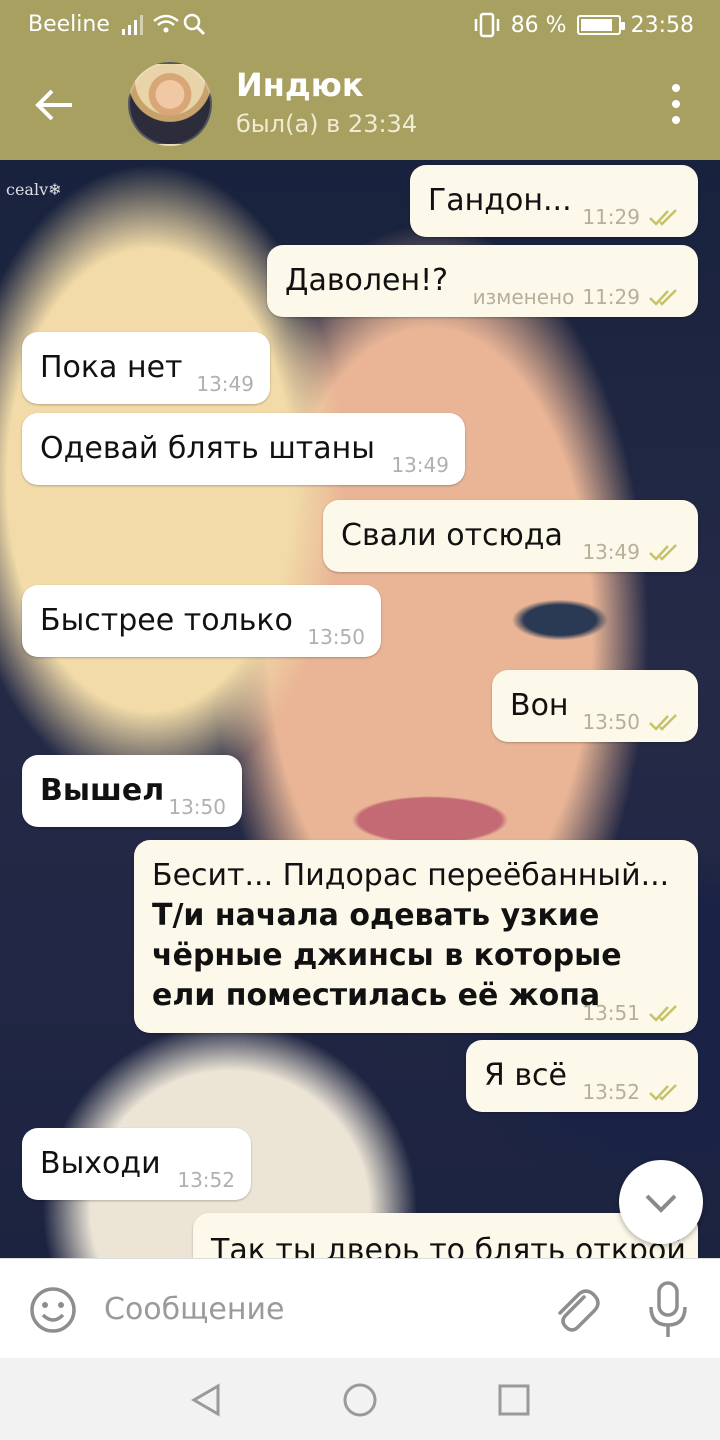 The image size is (720, 1440). Describe the element at coordinates (452, 535) in the screenshot. I see `message-text: Свали отсюда` at that location.